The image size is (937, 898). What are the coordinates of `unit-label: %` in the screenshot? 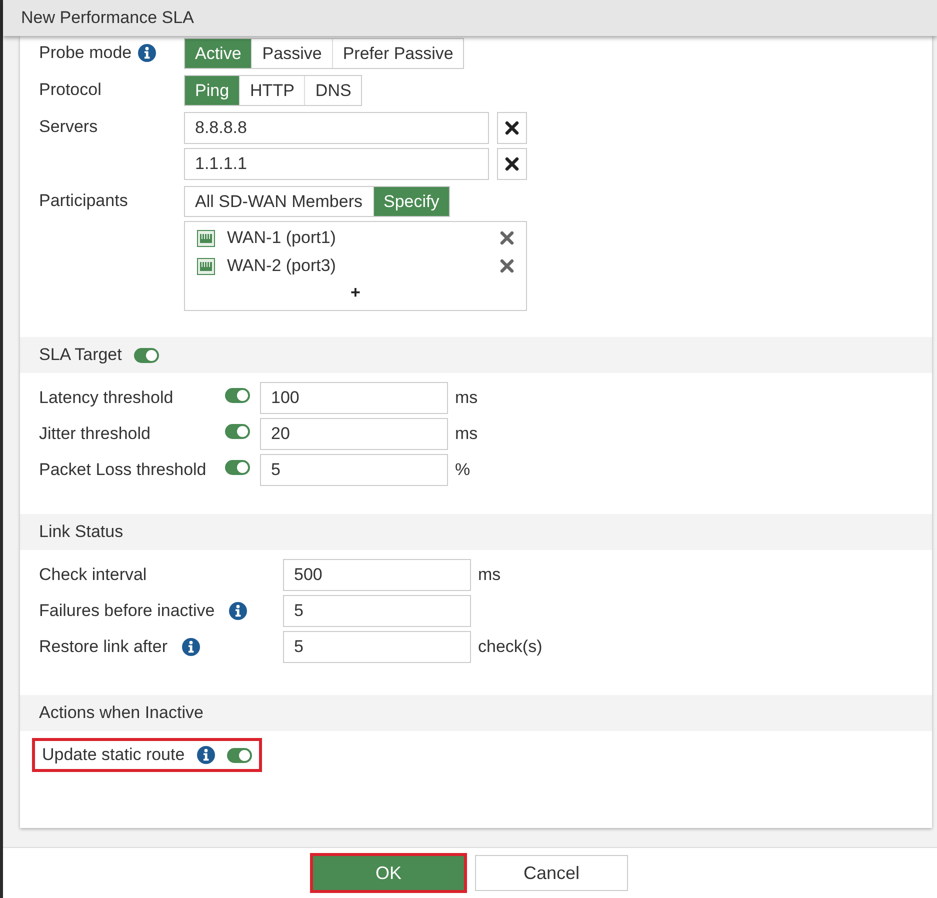 It's located at (463, 470).